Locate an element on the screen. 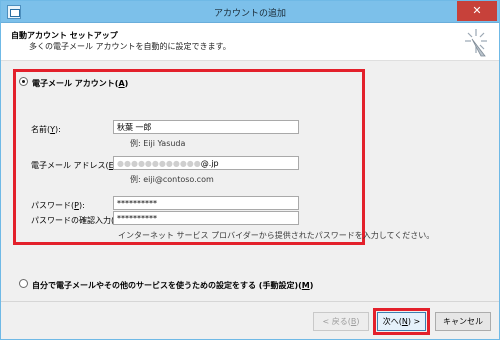 The height and width of the screenshot is (340, 500). email-at-sign: @ is located at coordinates (204, 163).